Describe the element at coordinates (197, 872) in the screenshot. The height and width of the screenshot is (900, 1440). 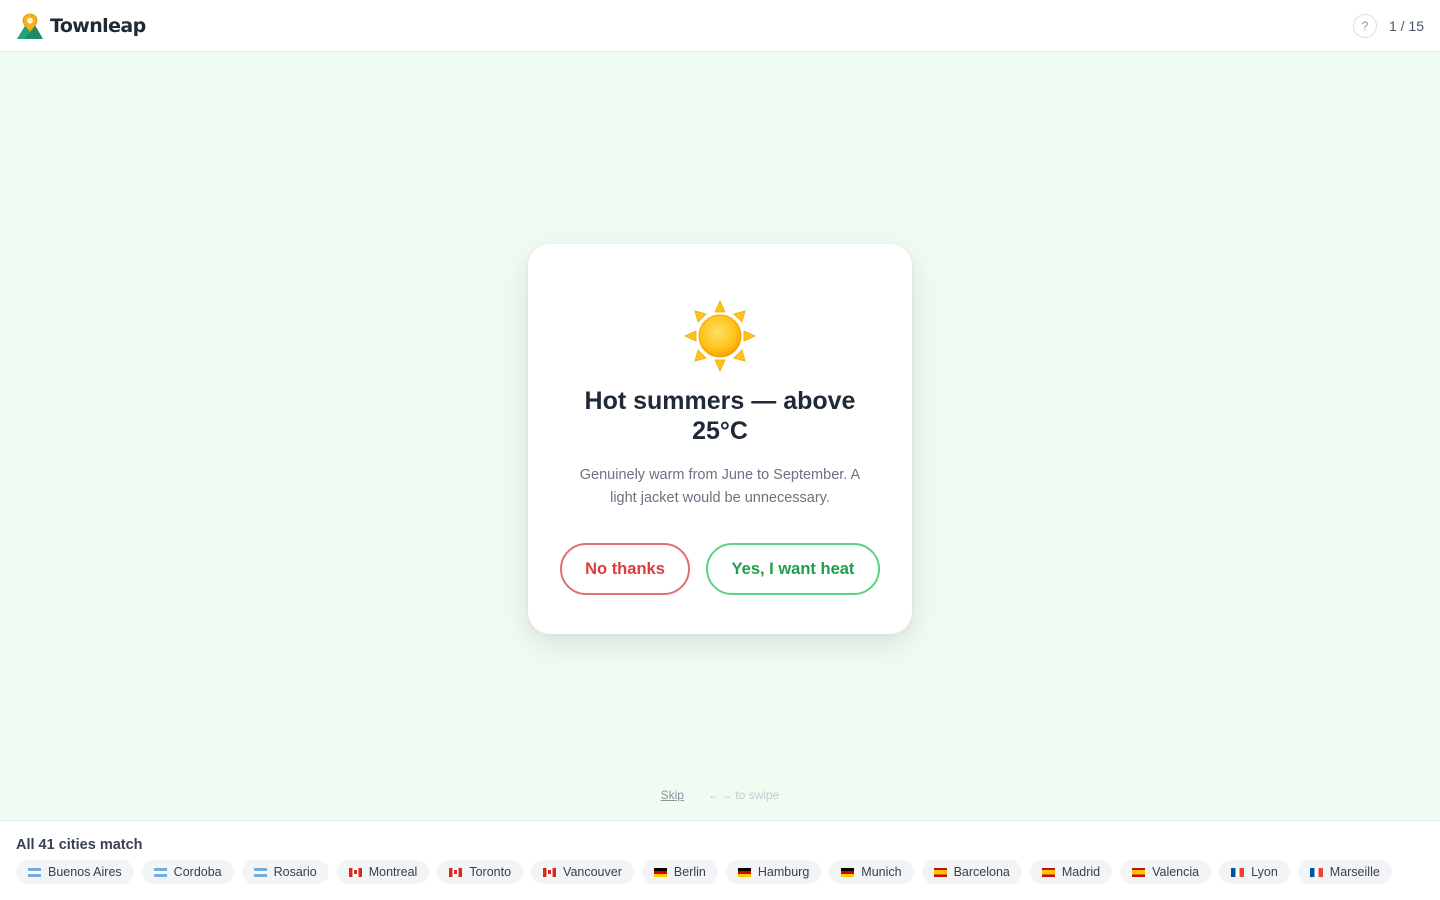
I see `city-name: Cordoba` at that location.